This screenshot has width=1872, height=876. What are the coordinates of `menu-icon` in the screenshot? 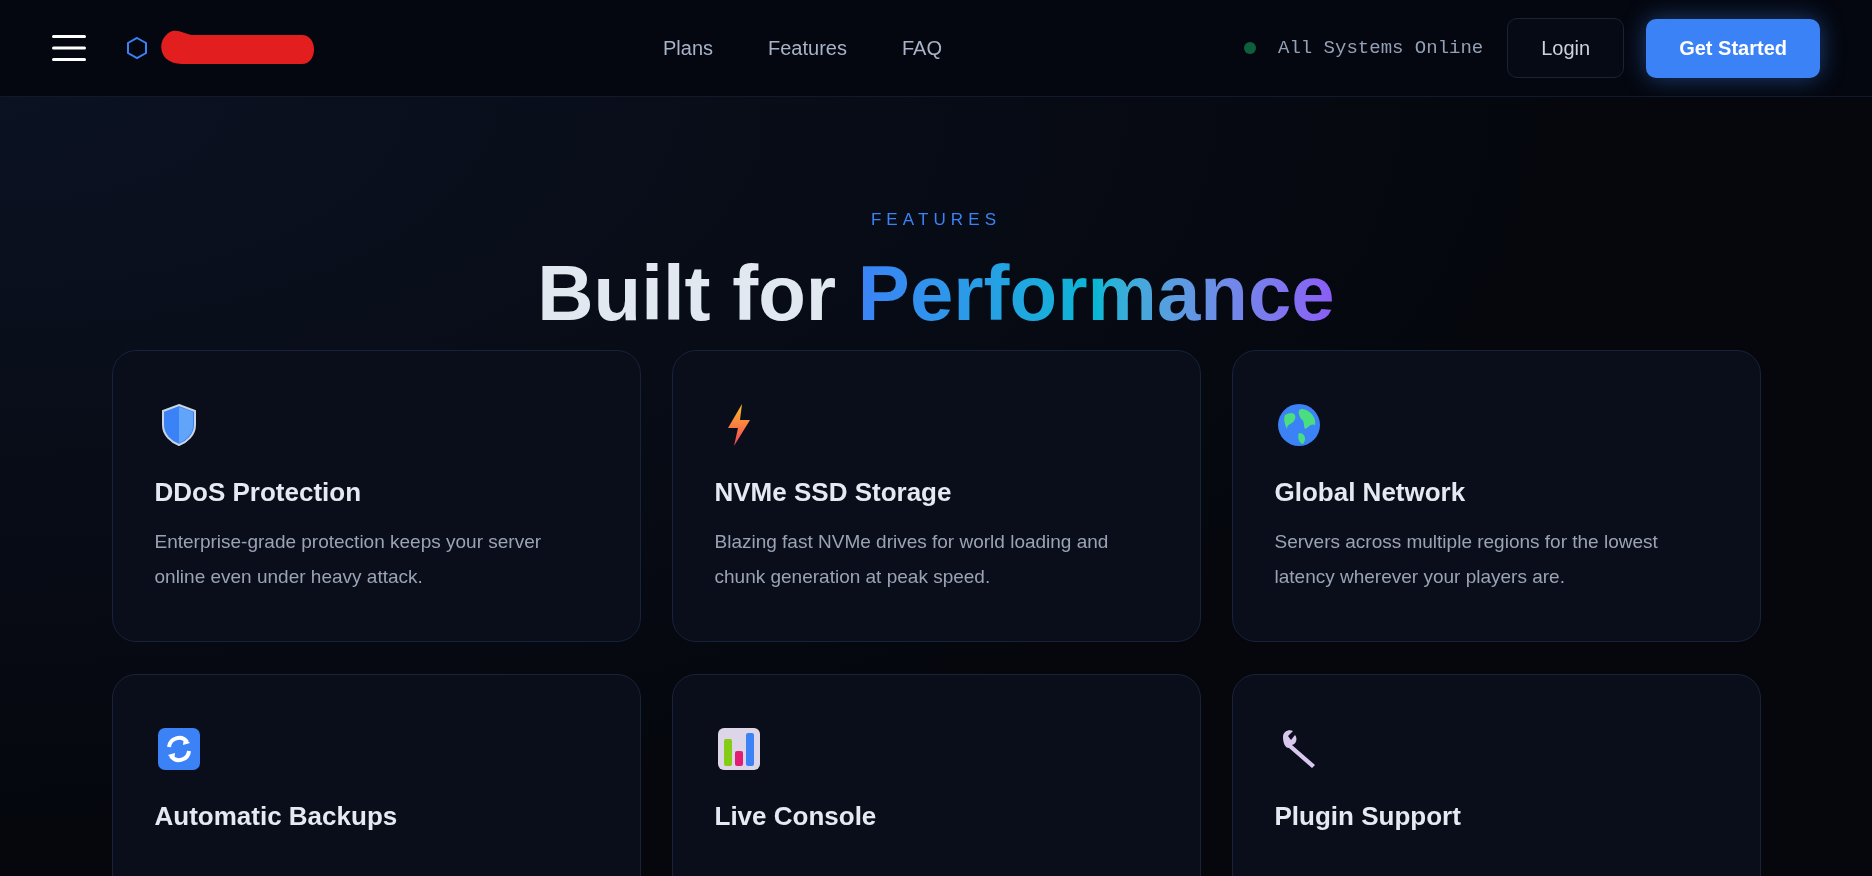 It's located at (69, 48).